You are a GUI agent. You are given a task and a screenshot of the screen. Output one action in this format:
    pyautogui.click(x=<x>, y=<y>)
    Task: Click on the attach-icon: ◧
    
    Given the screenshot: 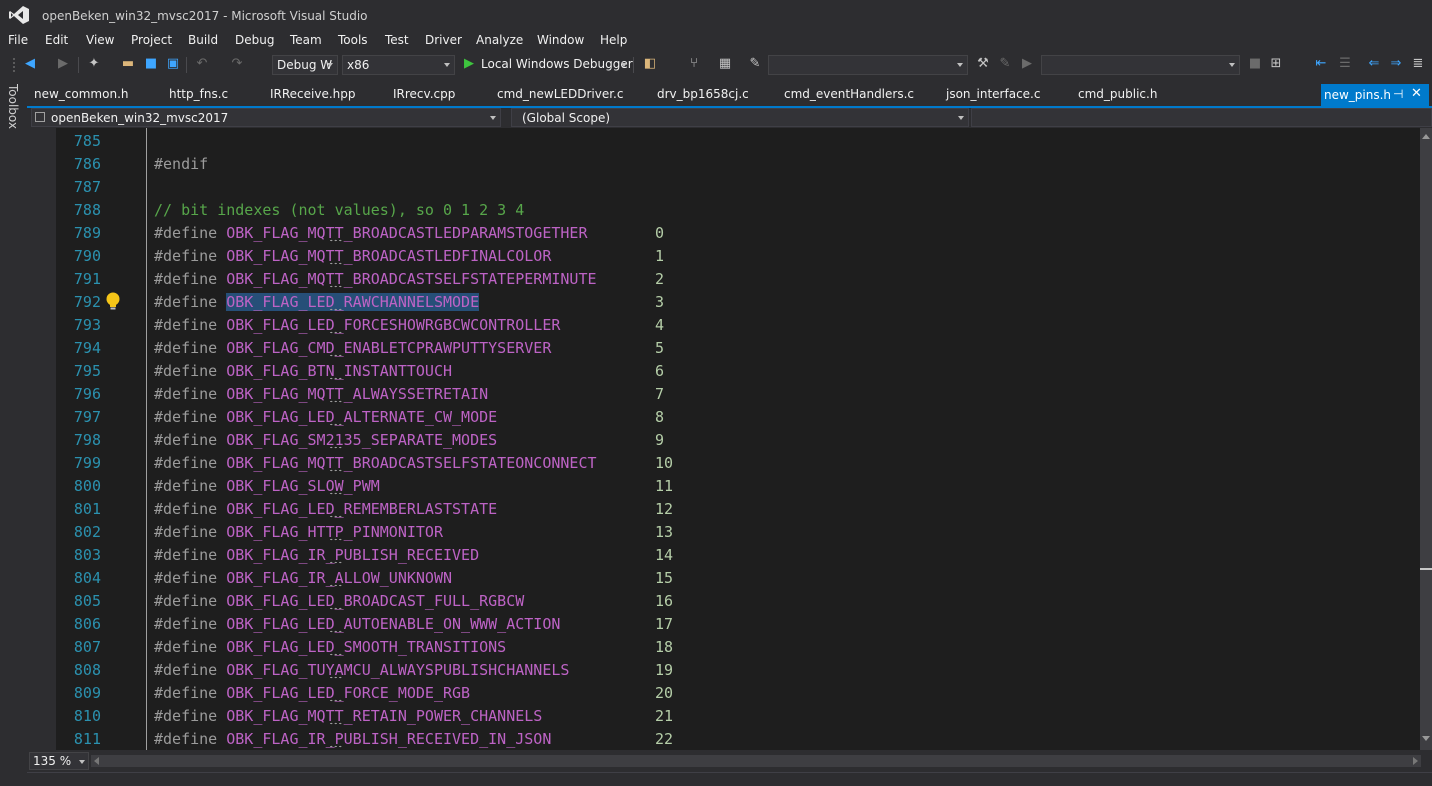 What is the action you would take?
    pyautogui.click(x=650, y=64)
    